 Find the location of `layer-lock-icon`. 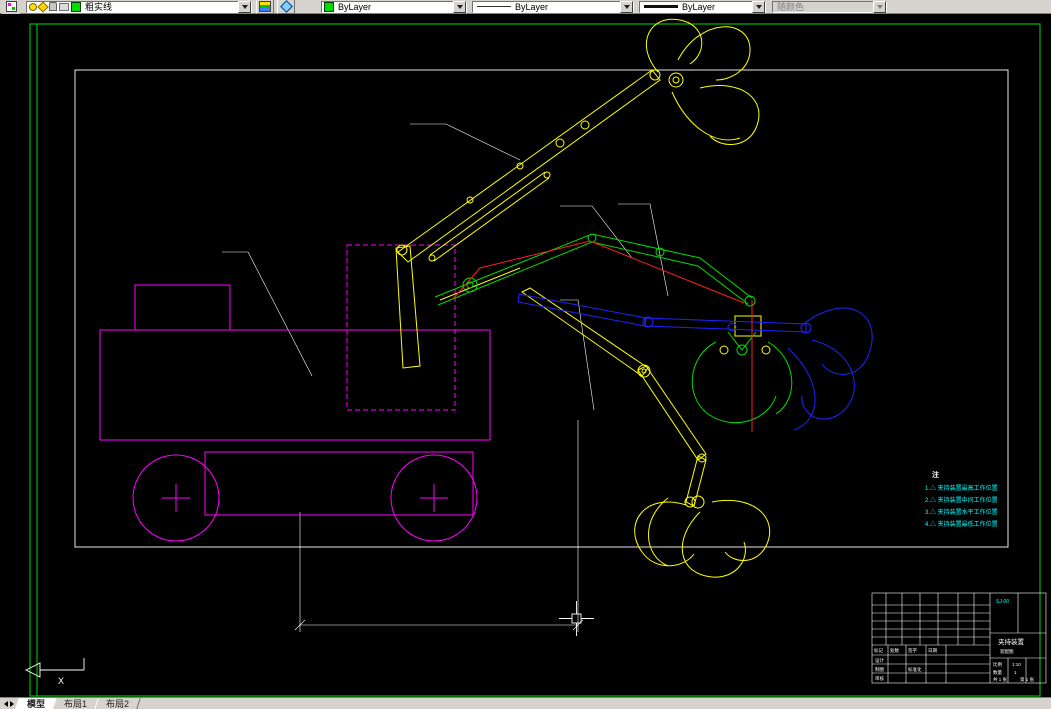

layer-lock-icon is located at coordinates (53, 6).